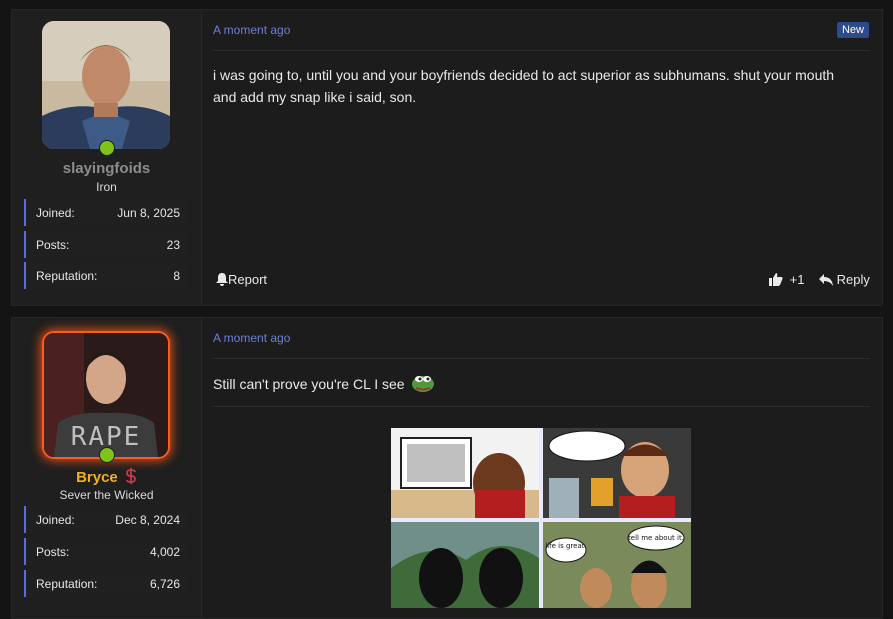  Describe the element at coordinates (106, 85) in the screenshot. I see `avatar` at that location.